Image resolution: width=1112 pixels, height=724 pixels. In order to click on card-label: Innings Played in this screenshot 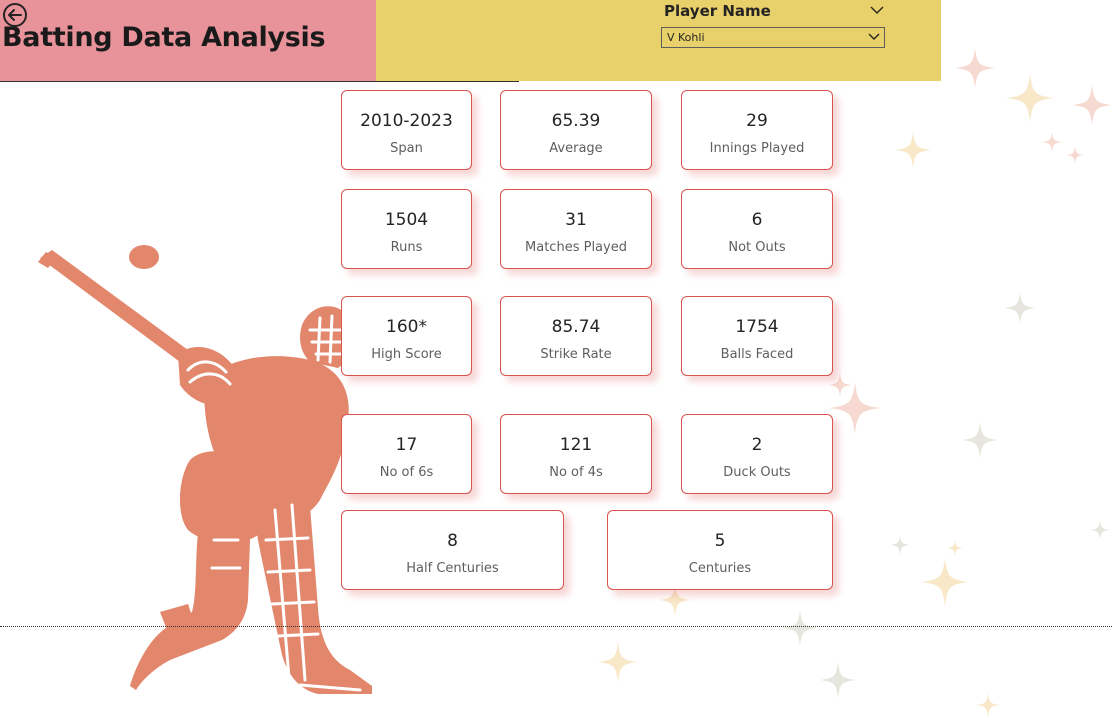, I will do `click(757, 148)`.